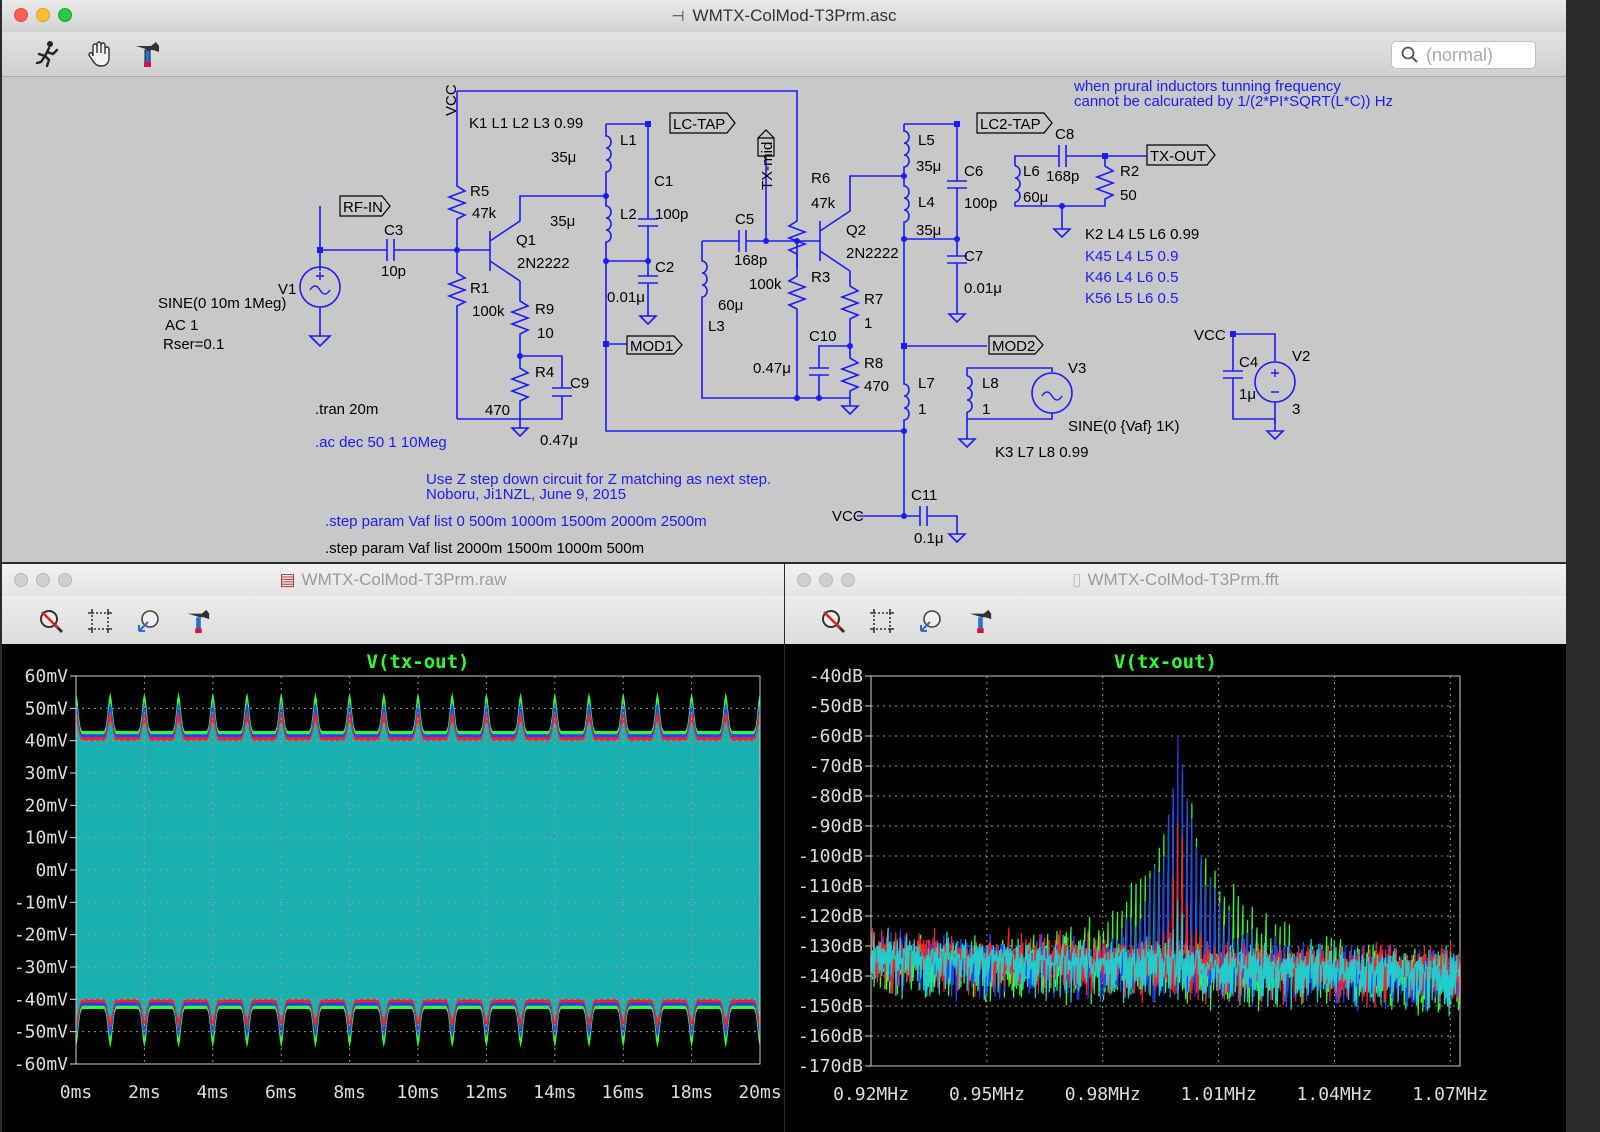 The height and width of the screenshot is (1132, 1600). What do you see at coordinates (579, 383) in the screenshot?
I see `label-c9: C9` at bounding box center [579, 383].